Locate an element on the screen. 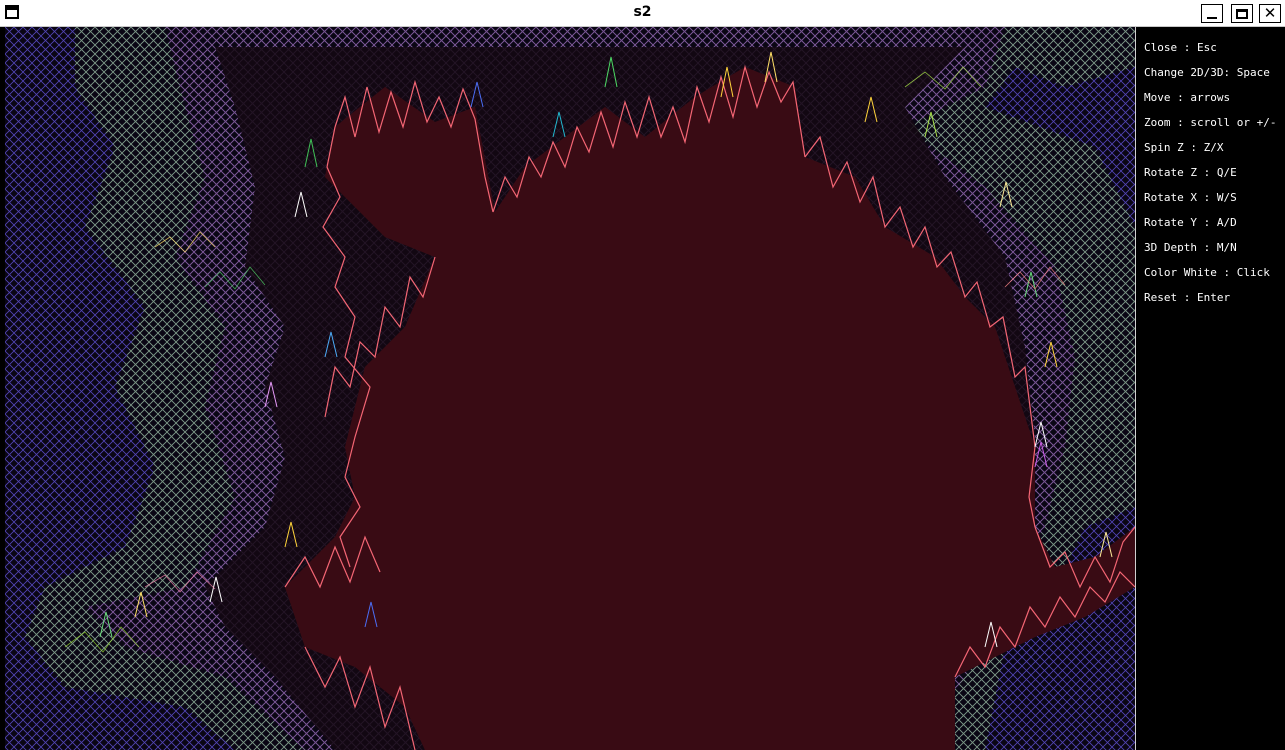 The height and width of the screenshot is (750, 1285). help-close: Close : Esc is located at coordinates (1180, 47).